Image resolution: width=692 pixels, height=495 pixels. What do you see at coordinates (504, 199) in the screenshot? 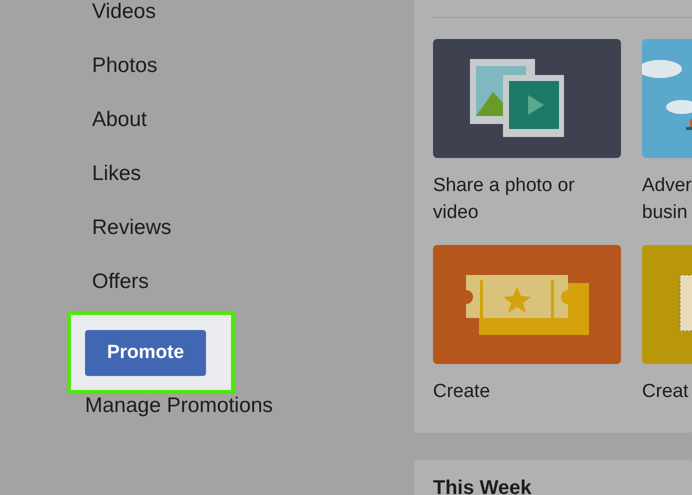
I see `tile-caption: Share a photo or video` at bounding box center [504, 199].